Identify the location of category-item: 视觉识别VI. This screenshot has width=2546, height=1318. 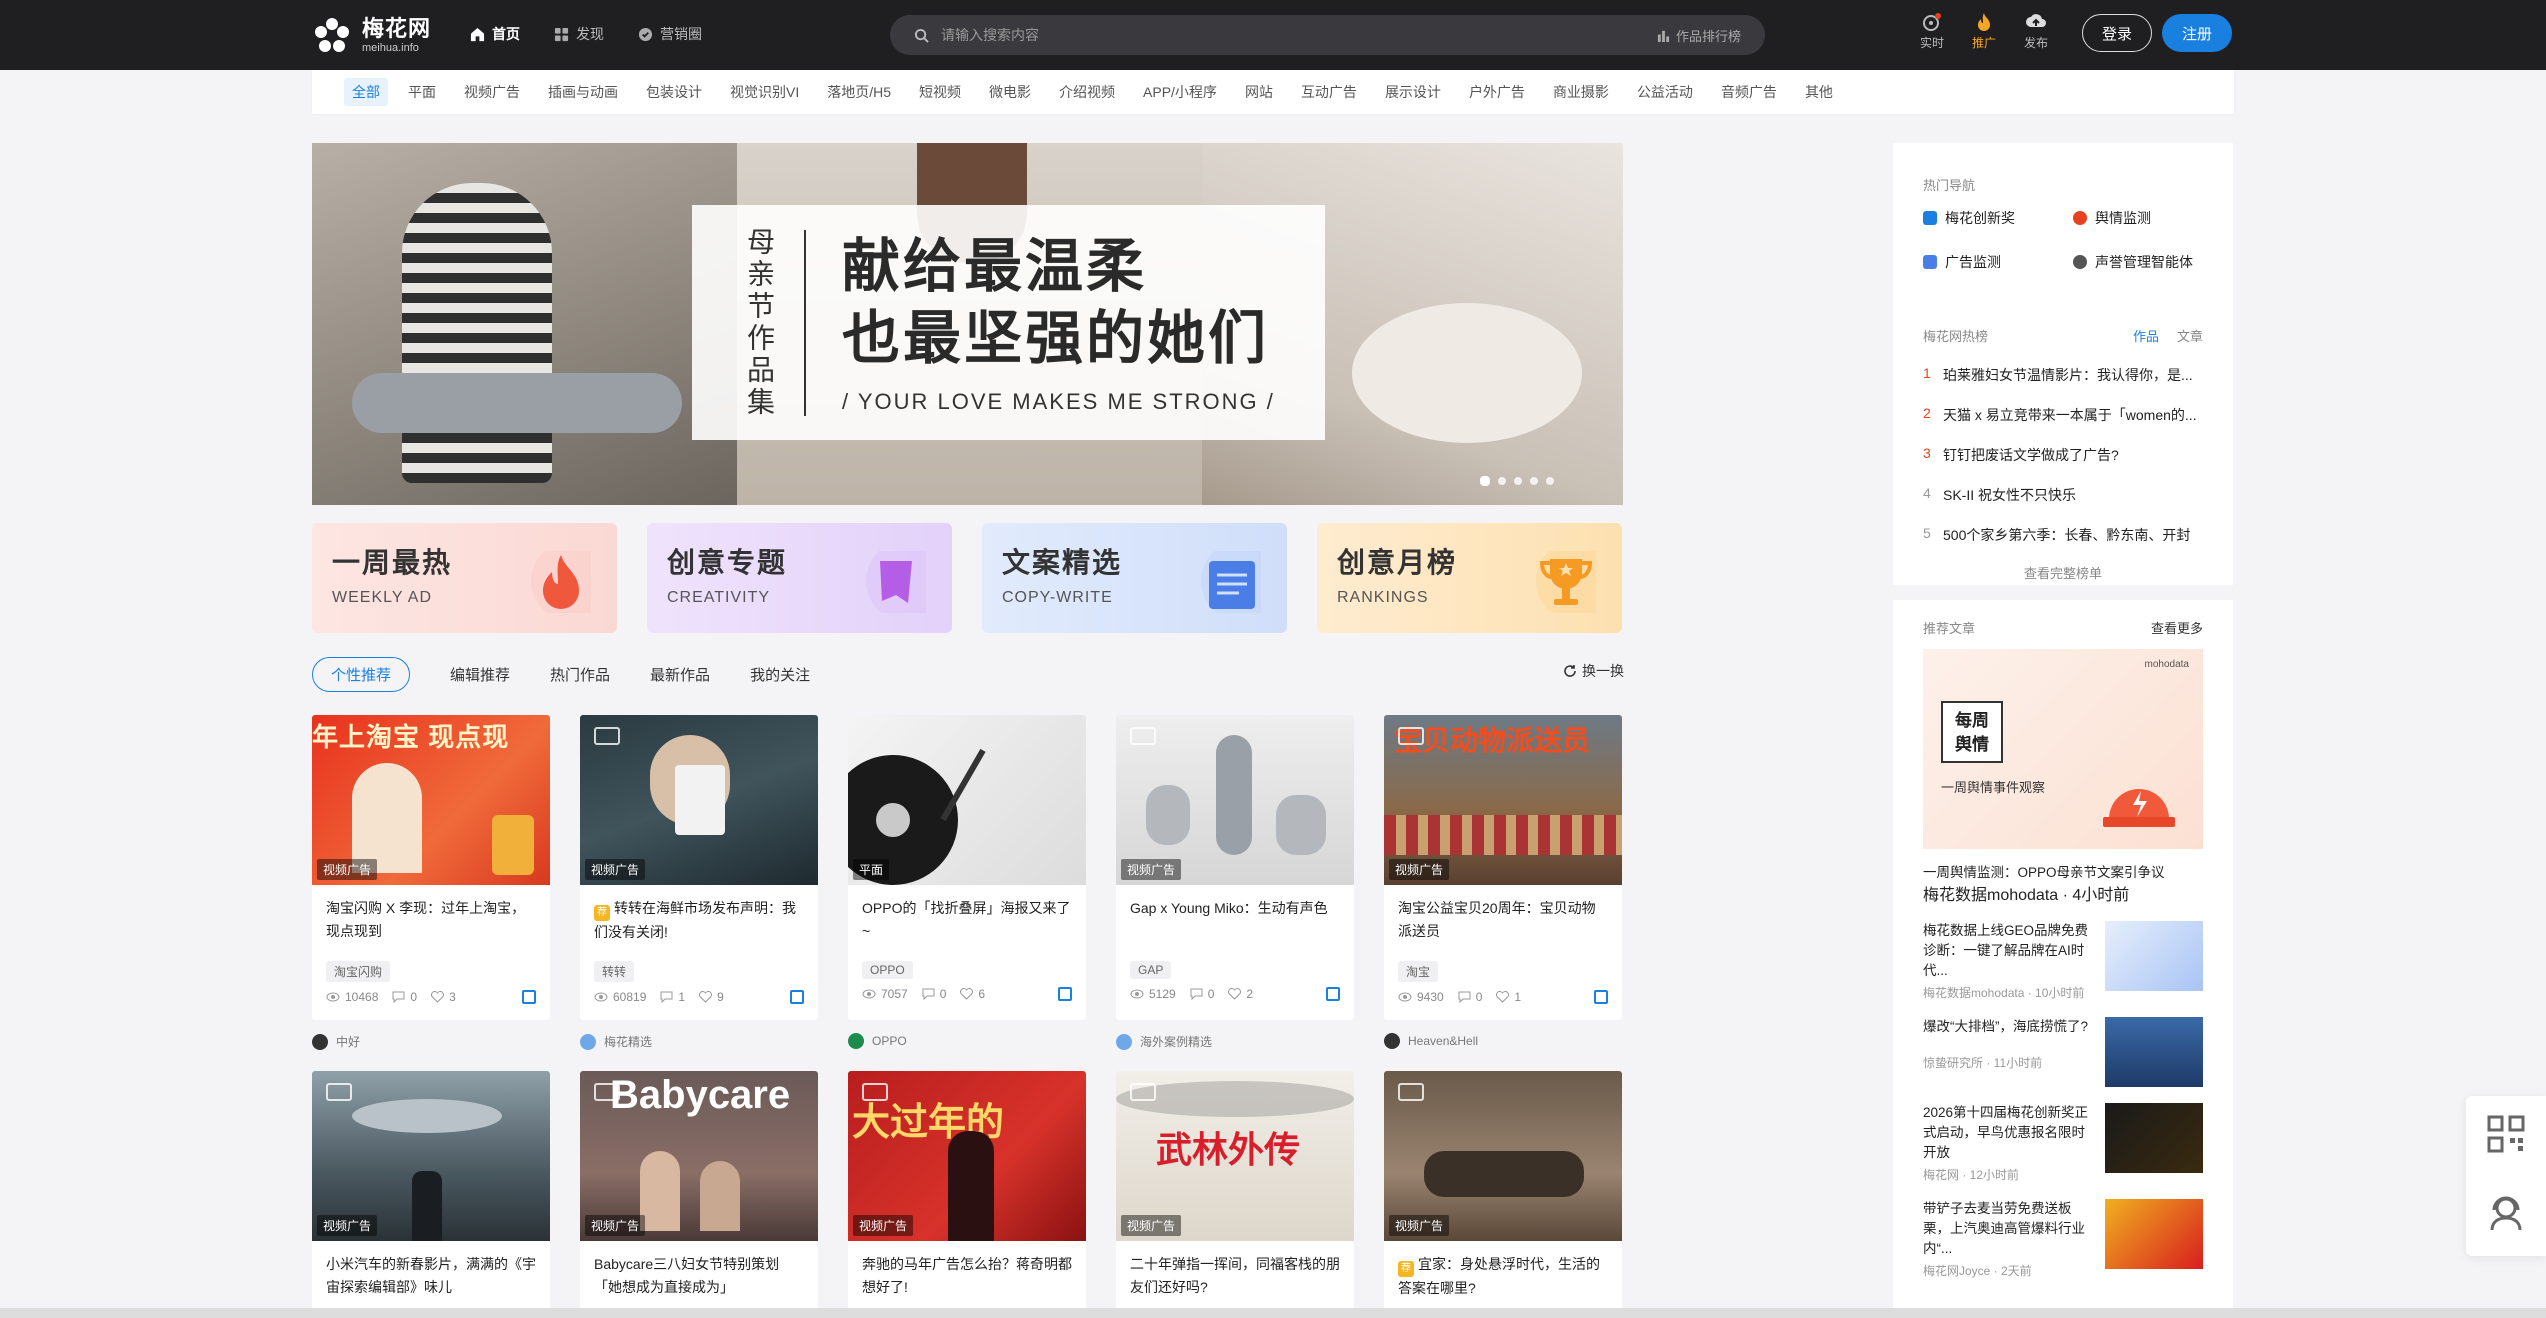
(764, 92).